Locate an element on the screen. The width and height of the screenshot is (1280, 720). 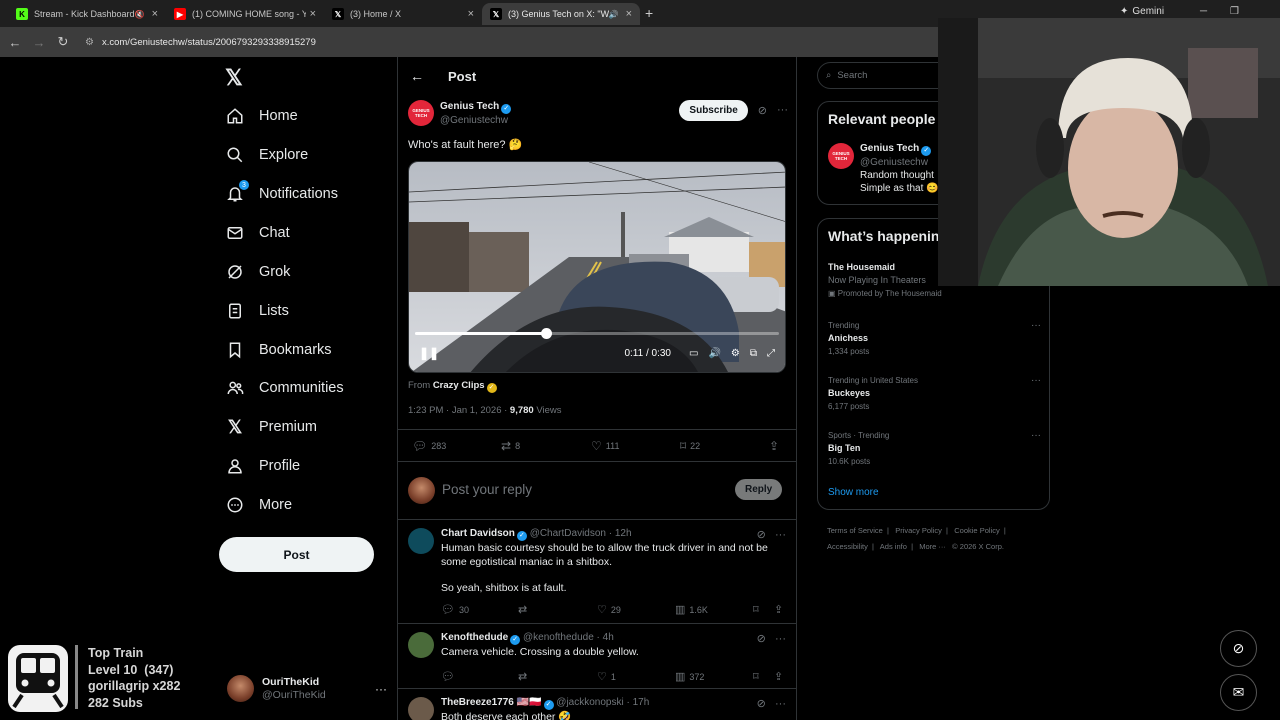
audio-playing-icon: 🔊 is located at coordinates (614, 14).